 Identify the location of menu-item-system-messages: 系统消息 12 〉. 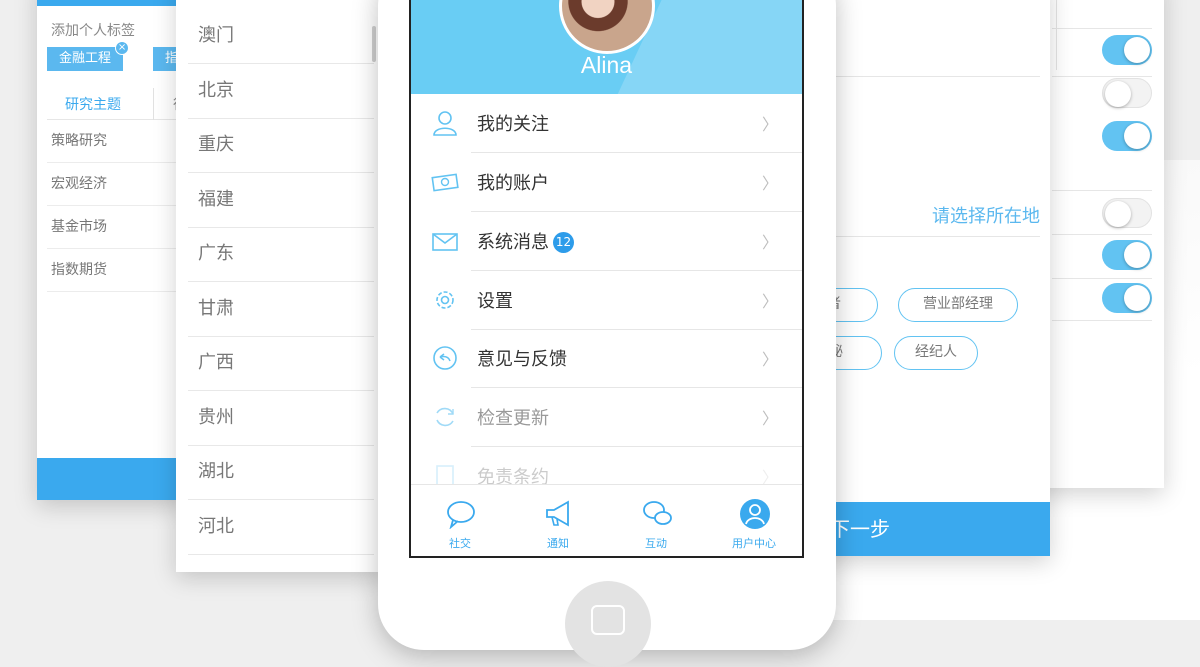
(606, 241).